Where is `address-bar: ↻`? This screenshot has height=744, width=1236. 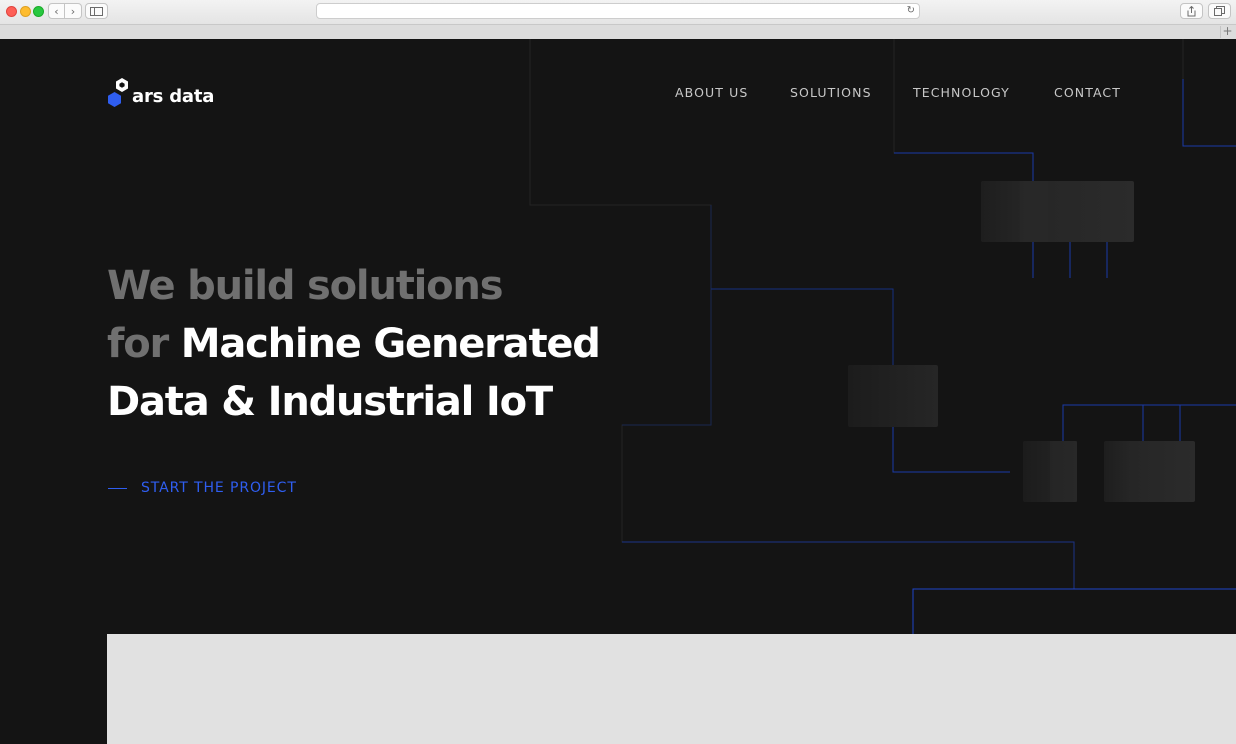
address-bar: ↻ is located at coordinates (618, 11).